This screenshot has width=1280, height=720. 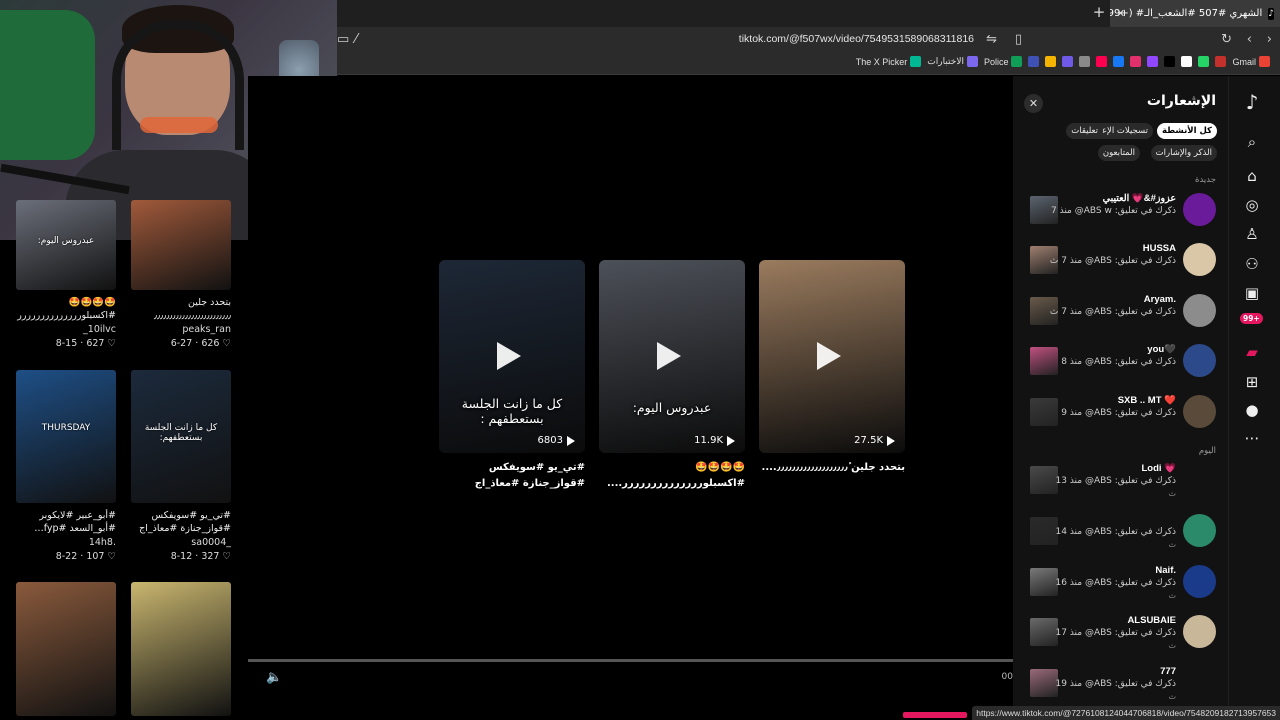 What do you see at coordinates (1070, 583) in the screenshot?
I see `notification-time: منذ 16` at bounding box center [1070, 583].